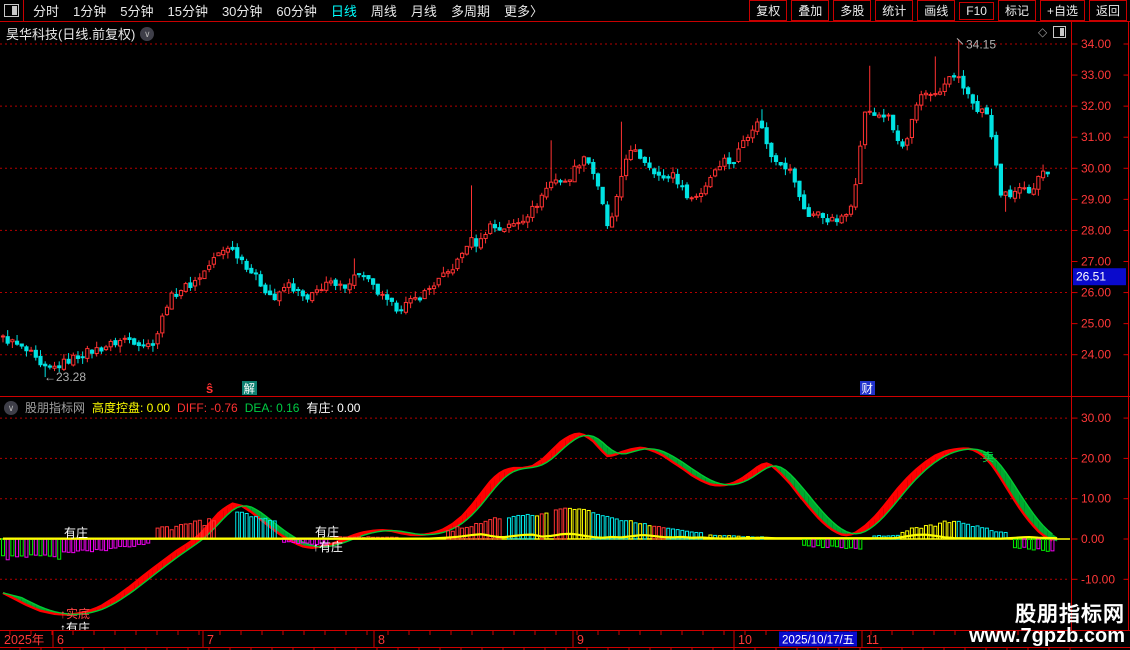  Describe the element at coordinates (768, 10) in the screenshot. I see `toolbar-action-0: 复权` at that location.